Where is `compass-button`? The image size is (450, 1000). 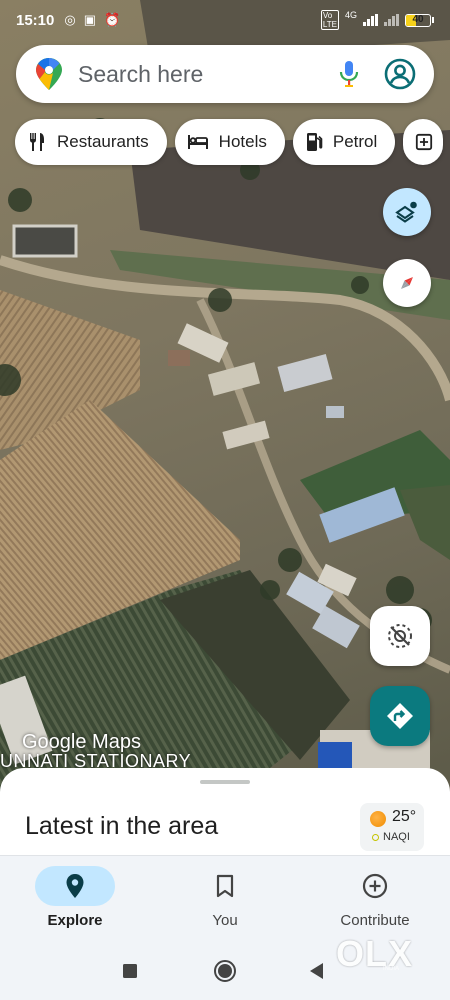
compass-button is located at coordinates (407, 283).